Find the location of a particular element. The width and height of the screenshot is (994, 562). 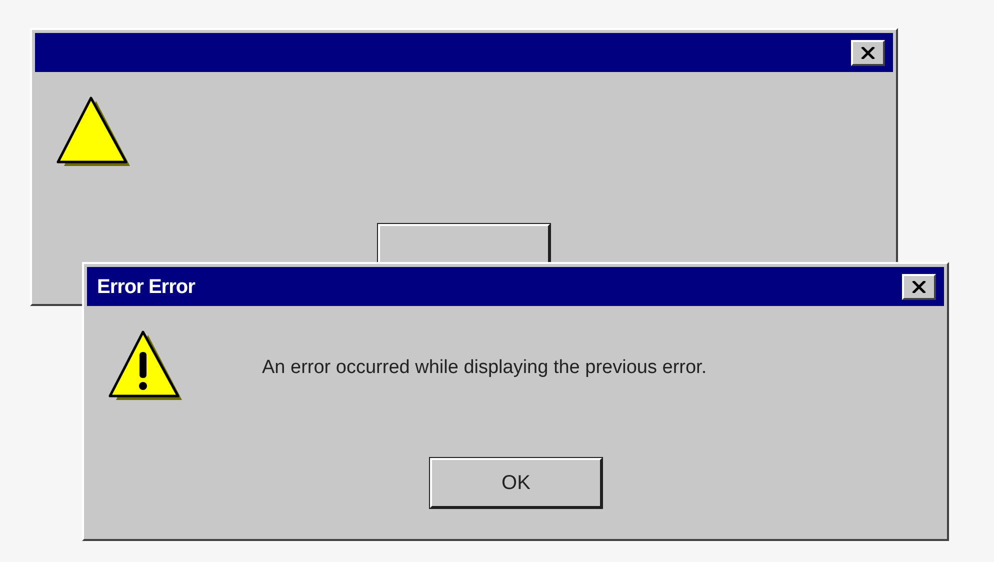

error-message: An error occurred while displaying the previous error. is located at coordinates (484, 368).